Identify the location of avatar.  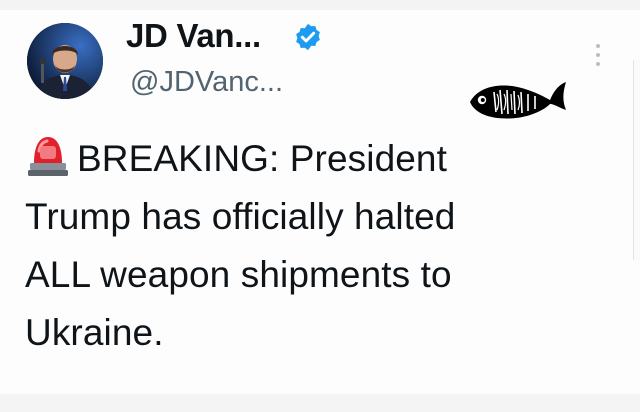
(65, 61).